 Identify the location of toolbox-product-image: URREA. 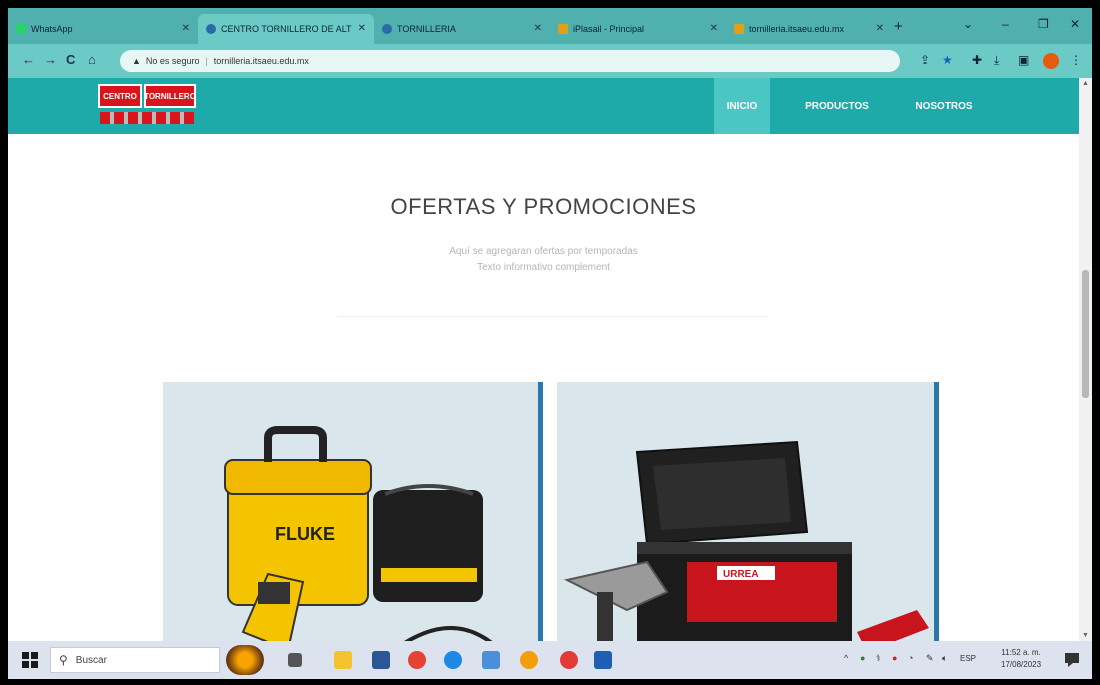
(746, 540).